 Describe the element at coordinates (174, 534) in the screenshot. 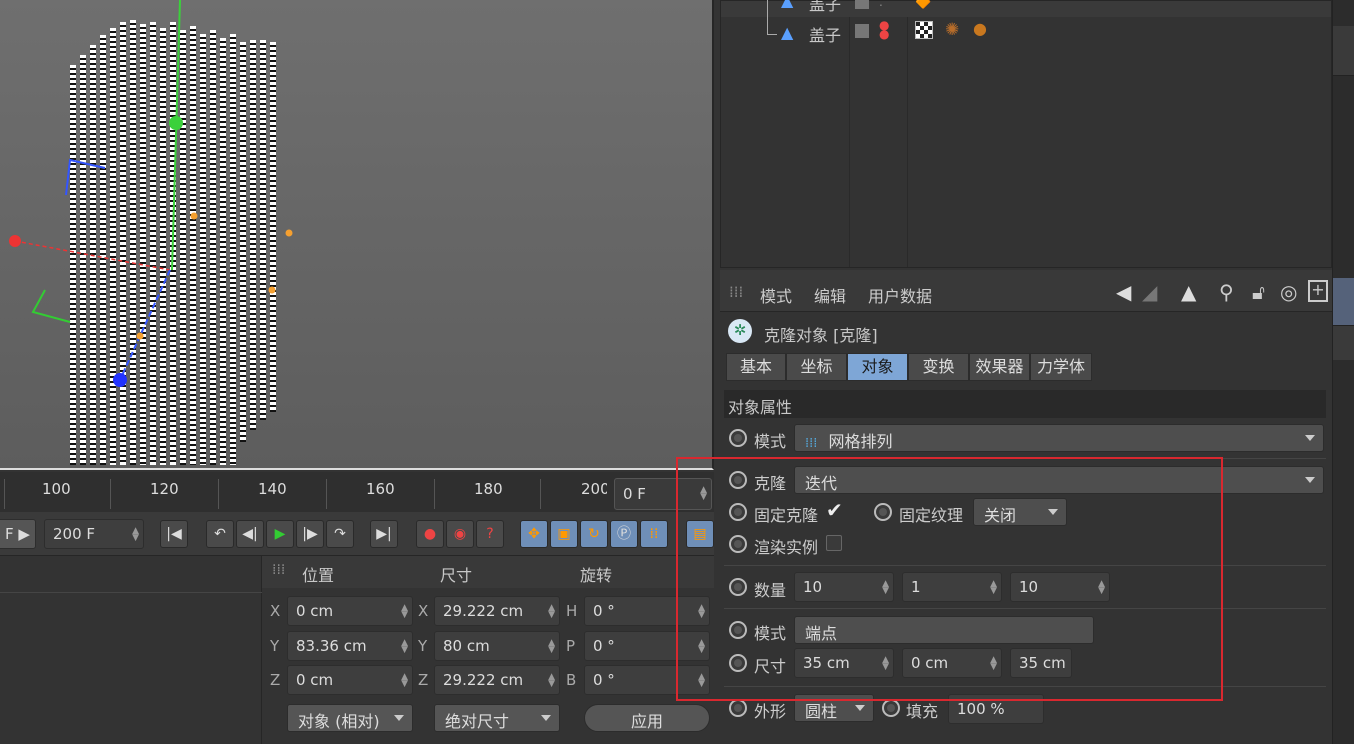

I see `go-to-start-icon: |◀` at that location.